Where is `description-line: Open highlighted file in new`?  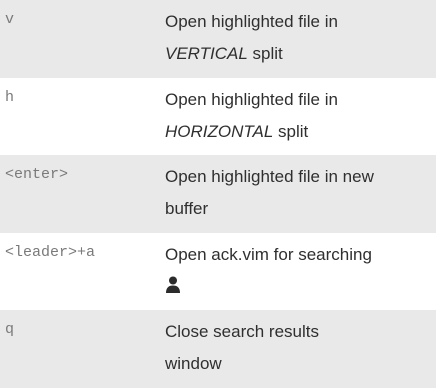 description-line: Open highlighted file in new is located at coordinates (269, 177).